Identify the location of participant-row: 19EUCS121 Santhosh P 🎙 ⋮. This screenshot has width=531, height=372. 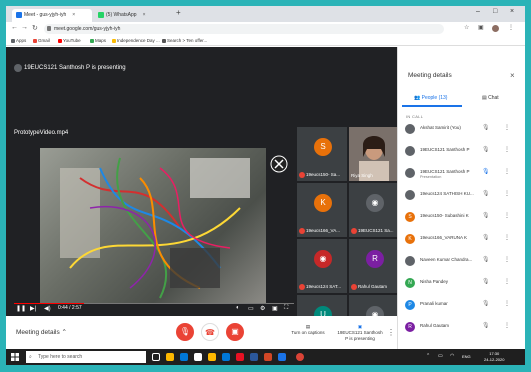
(461, 152).